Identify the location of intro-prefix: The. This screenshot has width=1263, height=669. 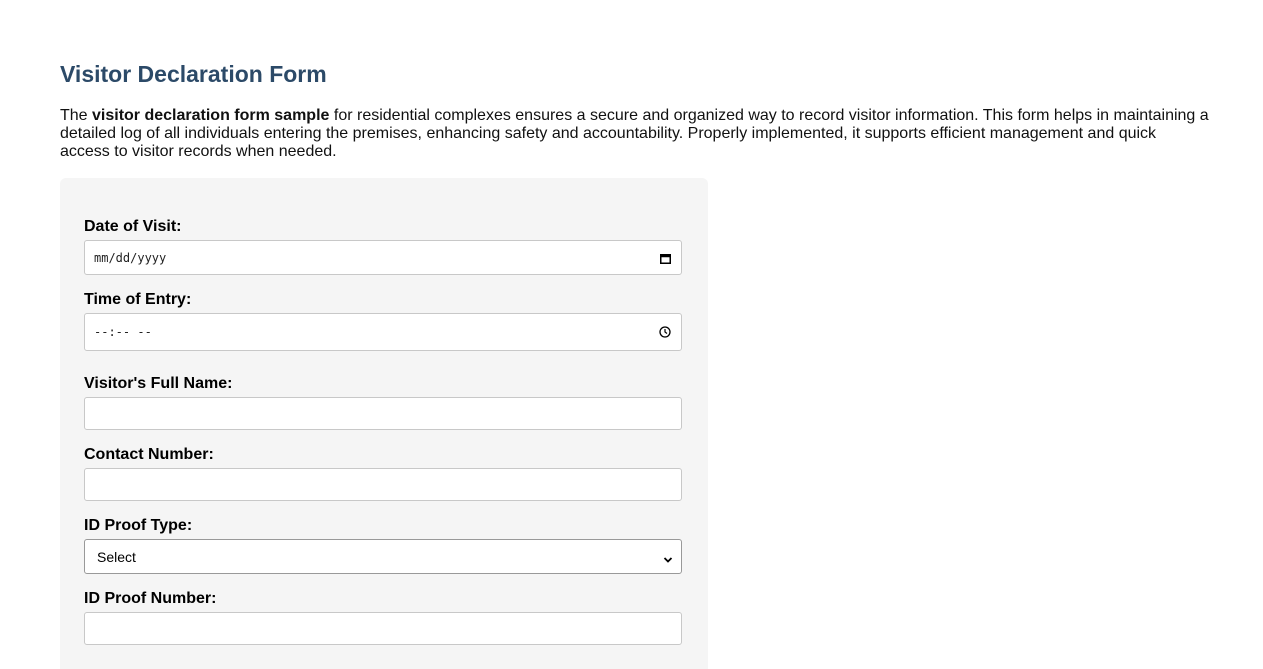
(76, 115).